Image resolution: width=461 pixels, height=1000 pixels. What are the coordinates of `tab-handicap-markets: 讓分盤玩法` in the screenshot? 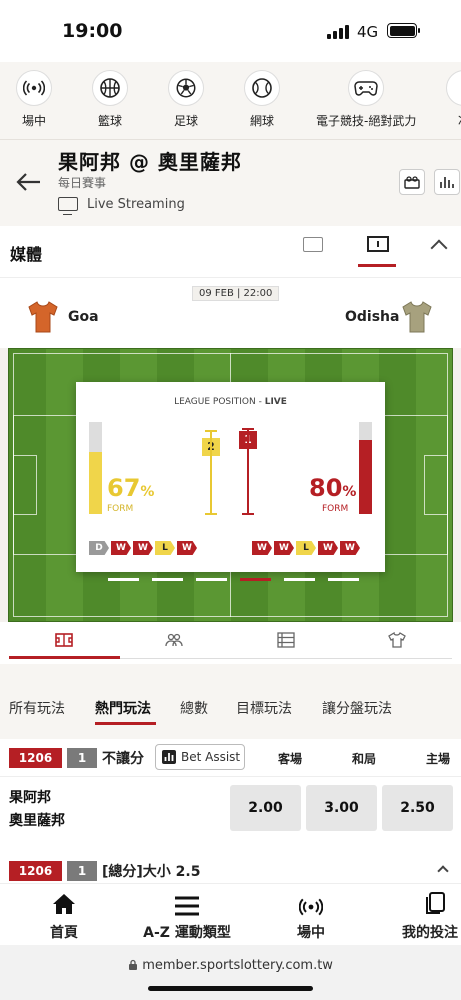 It's located at (357, 708).